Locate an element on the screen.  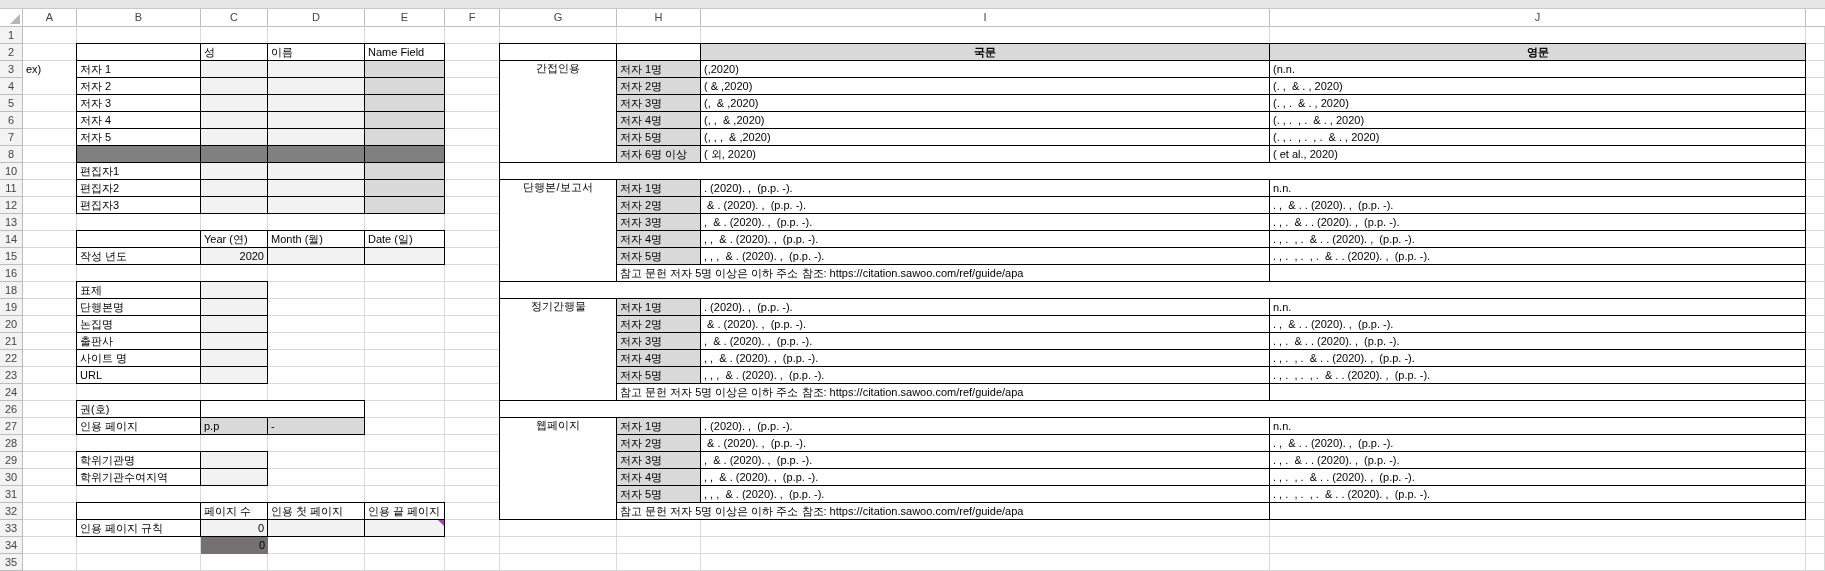
row-header: 16 is located at coordinates (11, 273).